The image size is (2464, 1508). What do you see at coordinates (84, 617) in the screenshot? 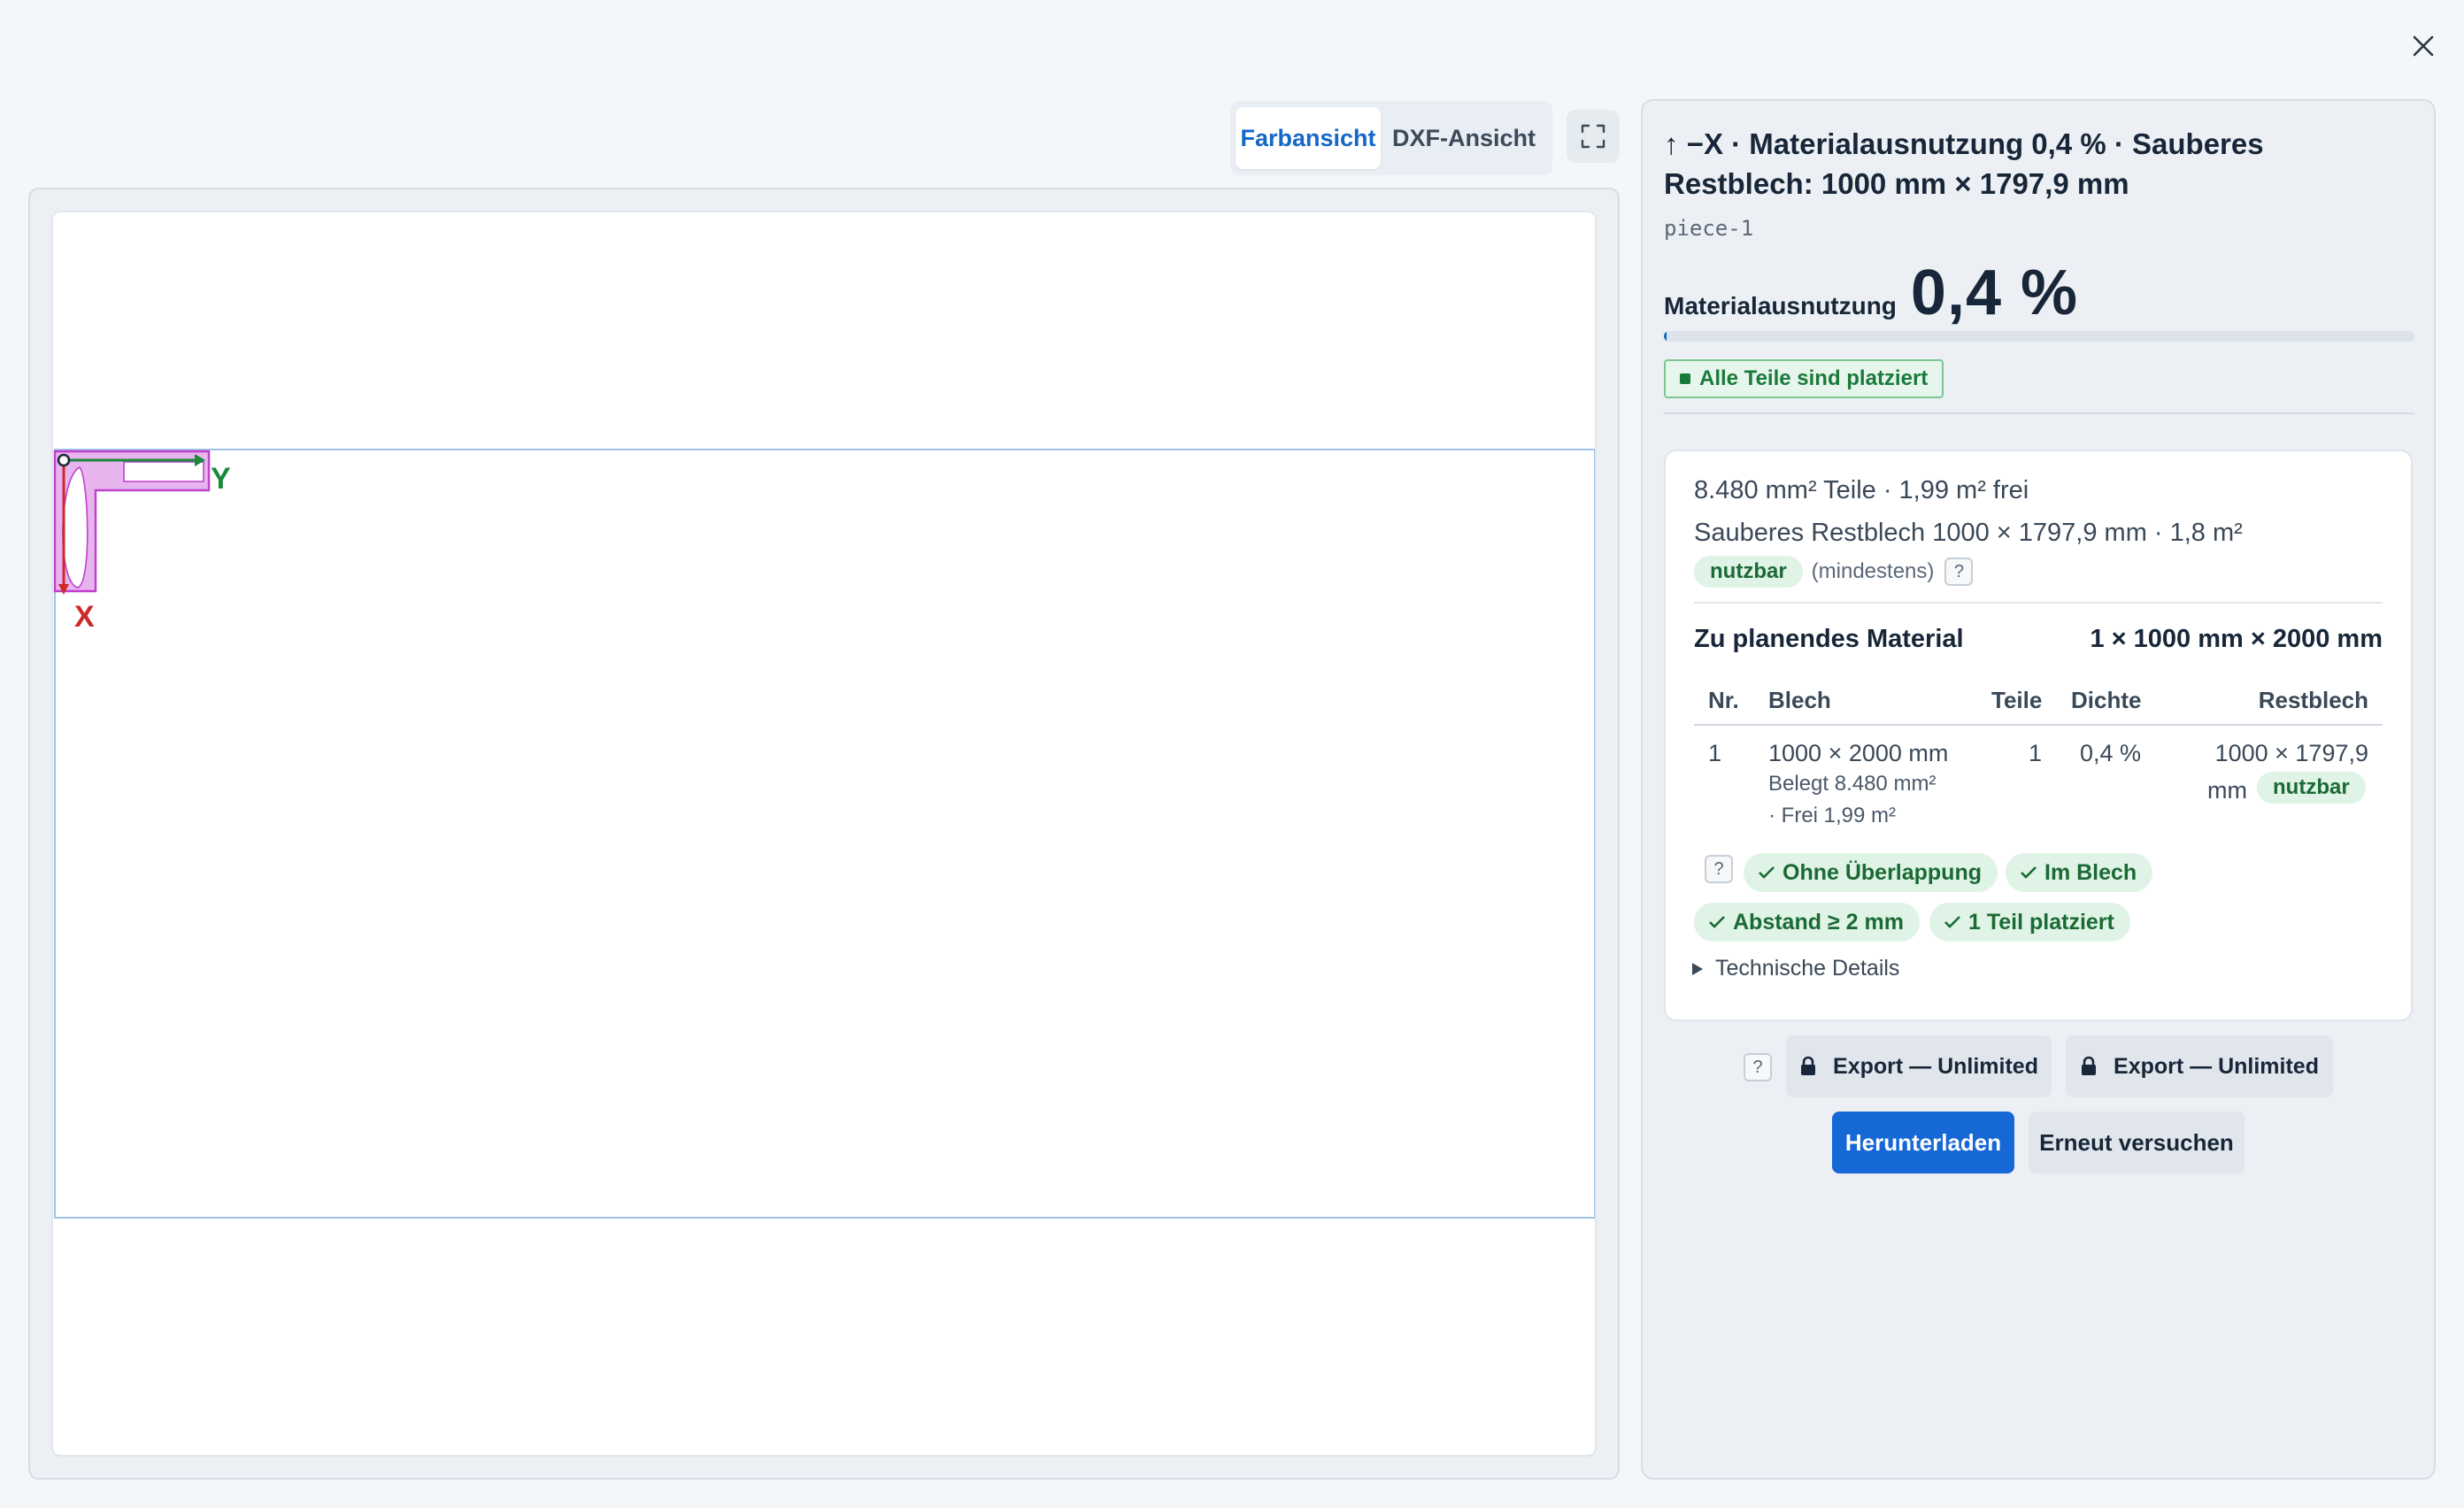
I see `axis-x-label: X` at bounding box center [84, 617].